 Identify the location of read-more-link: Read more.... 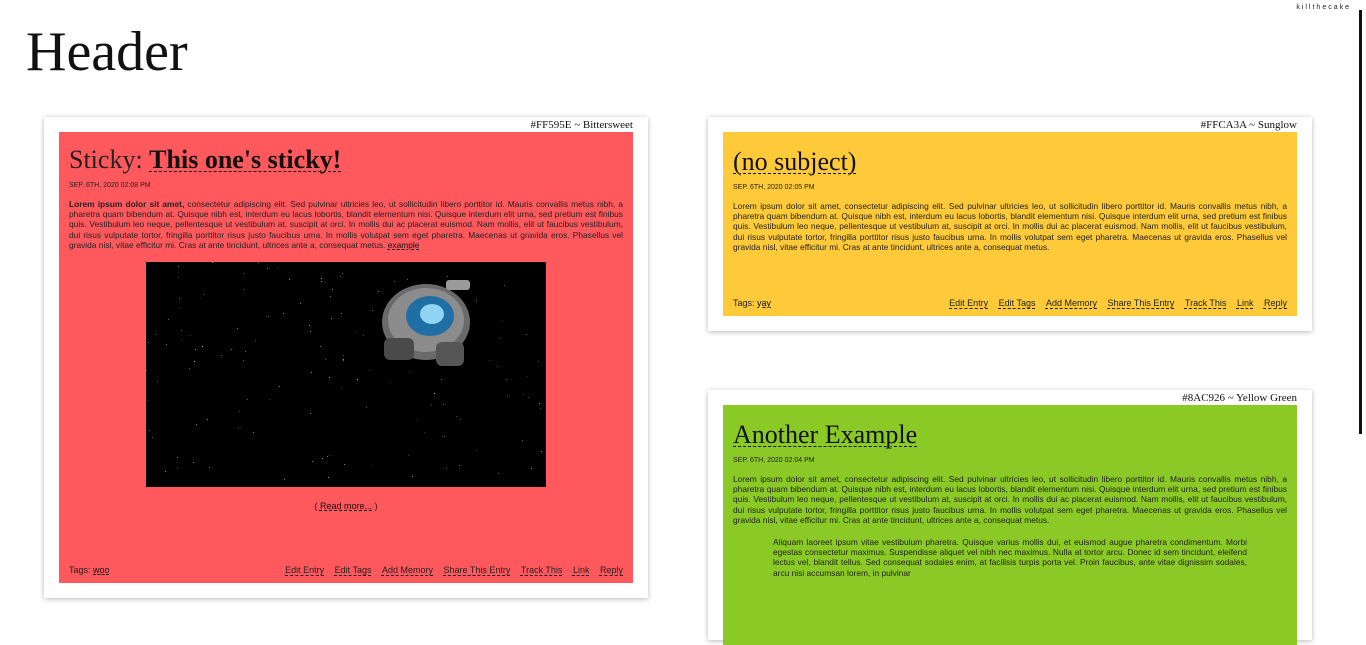
(346, 506).